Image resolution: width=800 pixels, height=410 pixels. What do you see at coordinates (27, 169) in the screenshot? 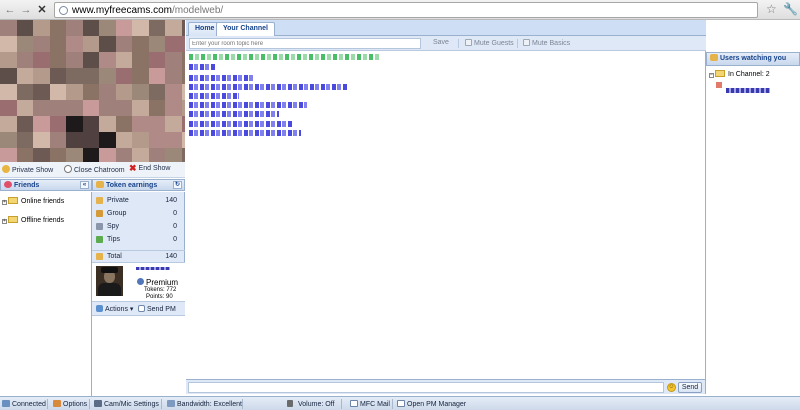
I see `private-show-button: Private Show` at bounding box center [27, 169].